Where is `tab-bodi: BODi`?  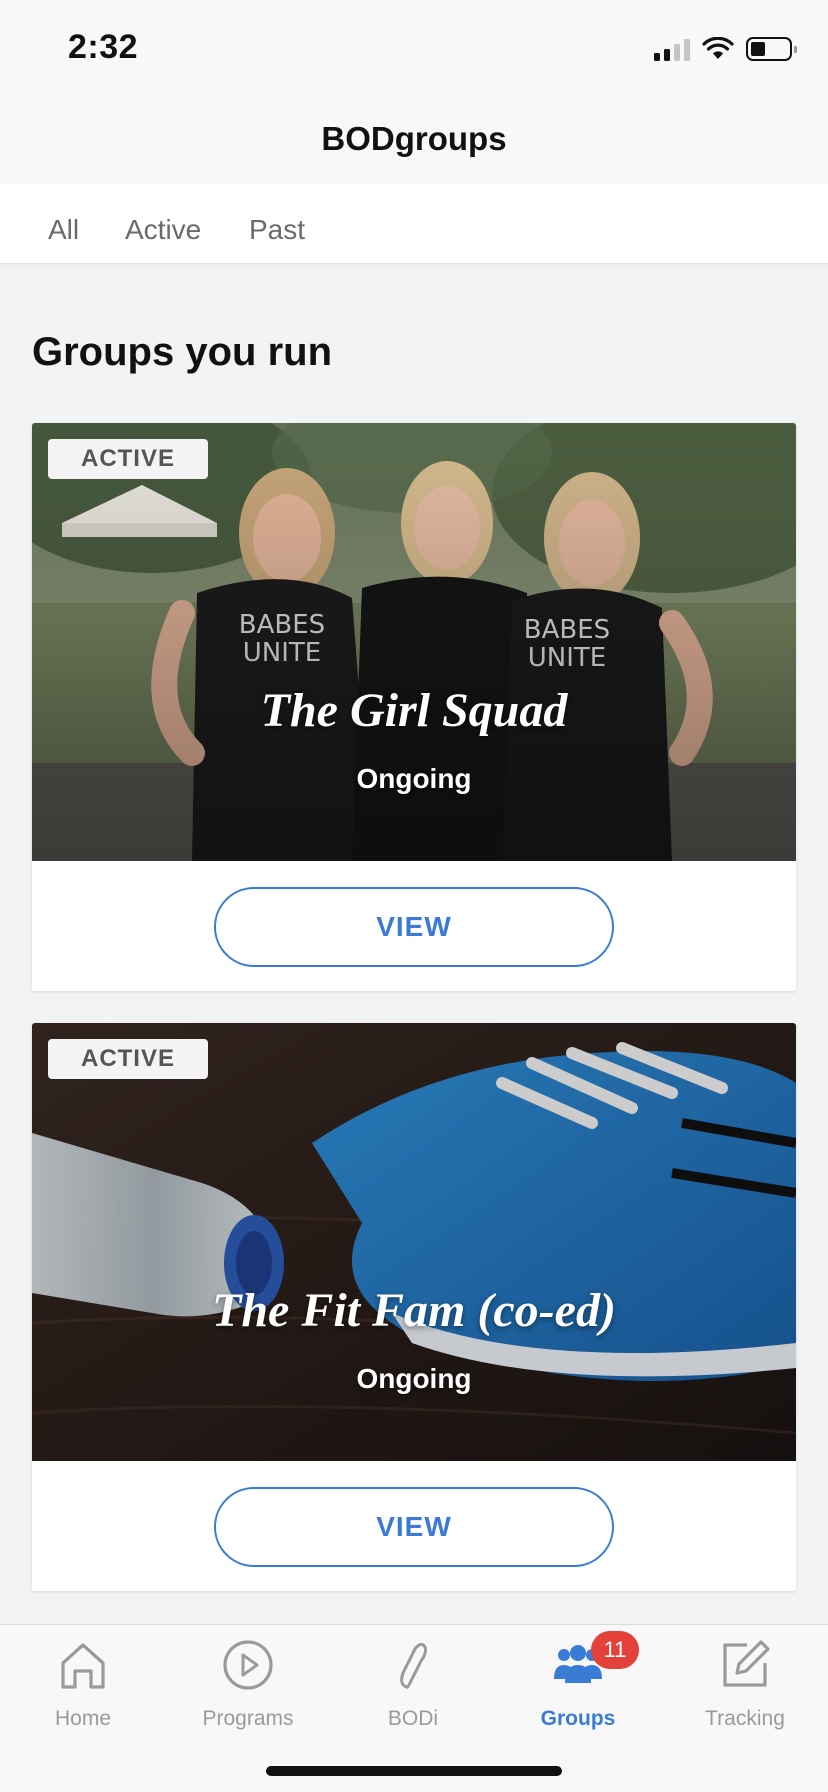 tab-bodi: BODi is located at coordinates (413, 1685).